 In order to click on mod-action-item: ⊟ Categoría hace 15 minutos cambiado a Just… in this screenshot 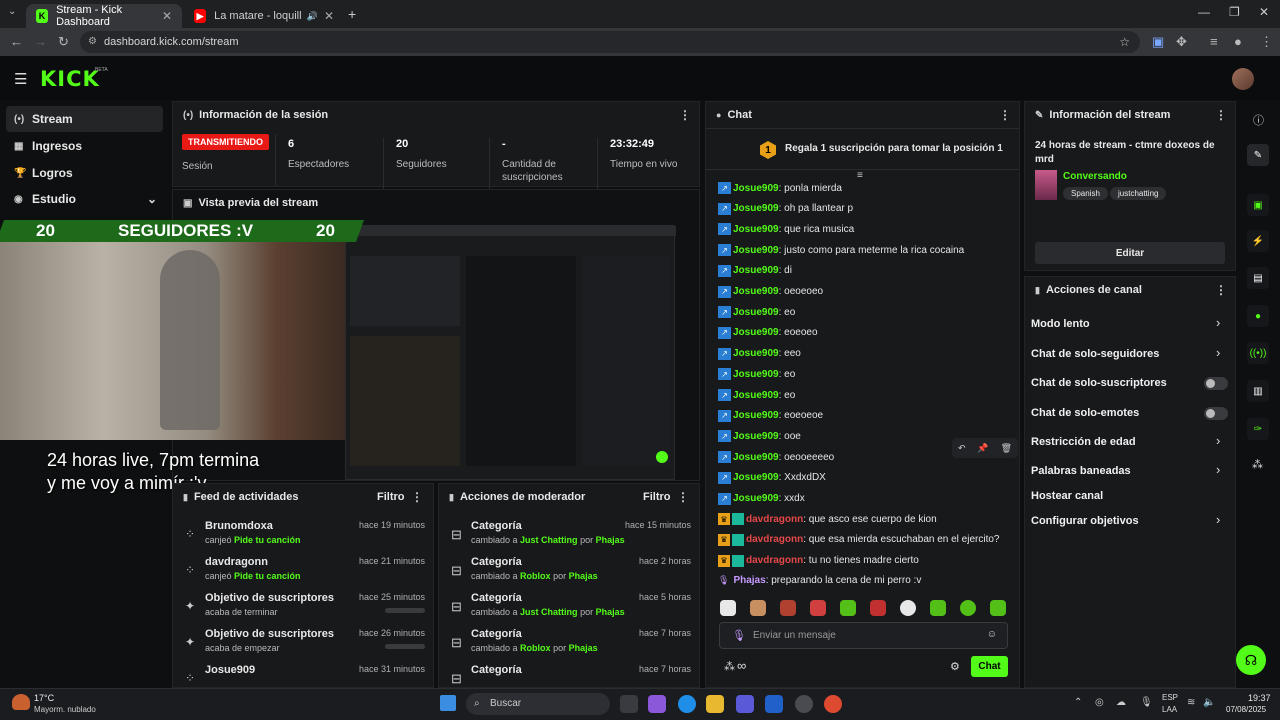, I will do `click(570, 538)`.